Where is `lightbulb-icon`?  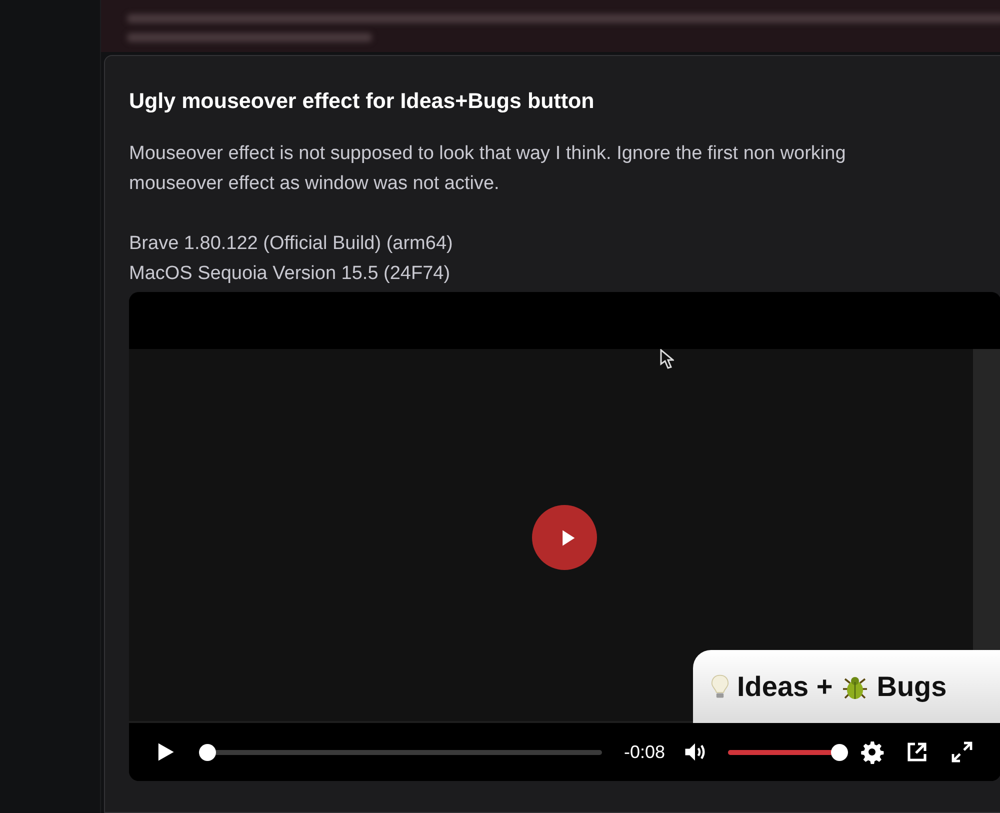 lightbulb-icon is located at coordinates (720, 687).